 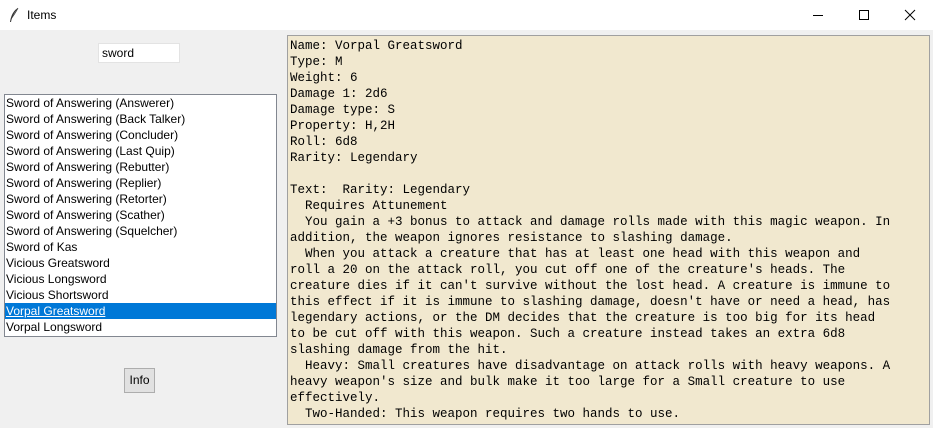 I want to click on list-item: Sword of Answering (Last Quip), so click(x=140, y=151).